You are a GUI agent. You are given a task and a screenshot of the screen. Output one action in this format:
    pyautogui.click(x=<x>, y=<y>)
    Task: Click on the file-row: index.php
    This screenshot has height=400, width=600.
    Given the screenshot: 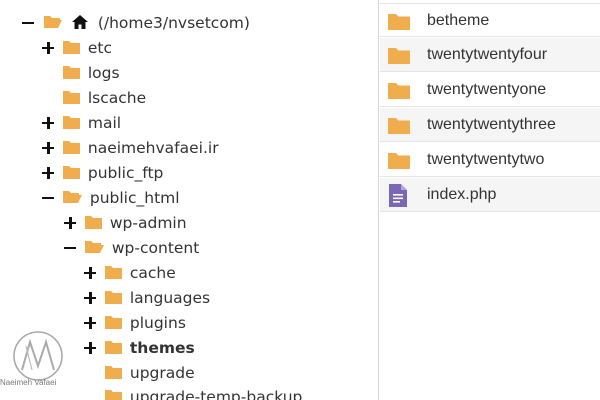 What is the action you would take?
    pyautogui.click(x=490, y=195)
    